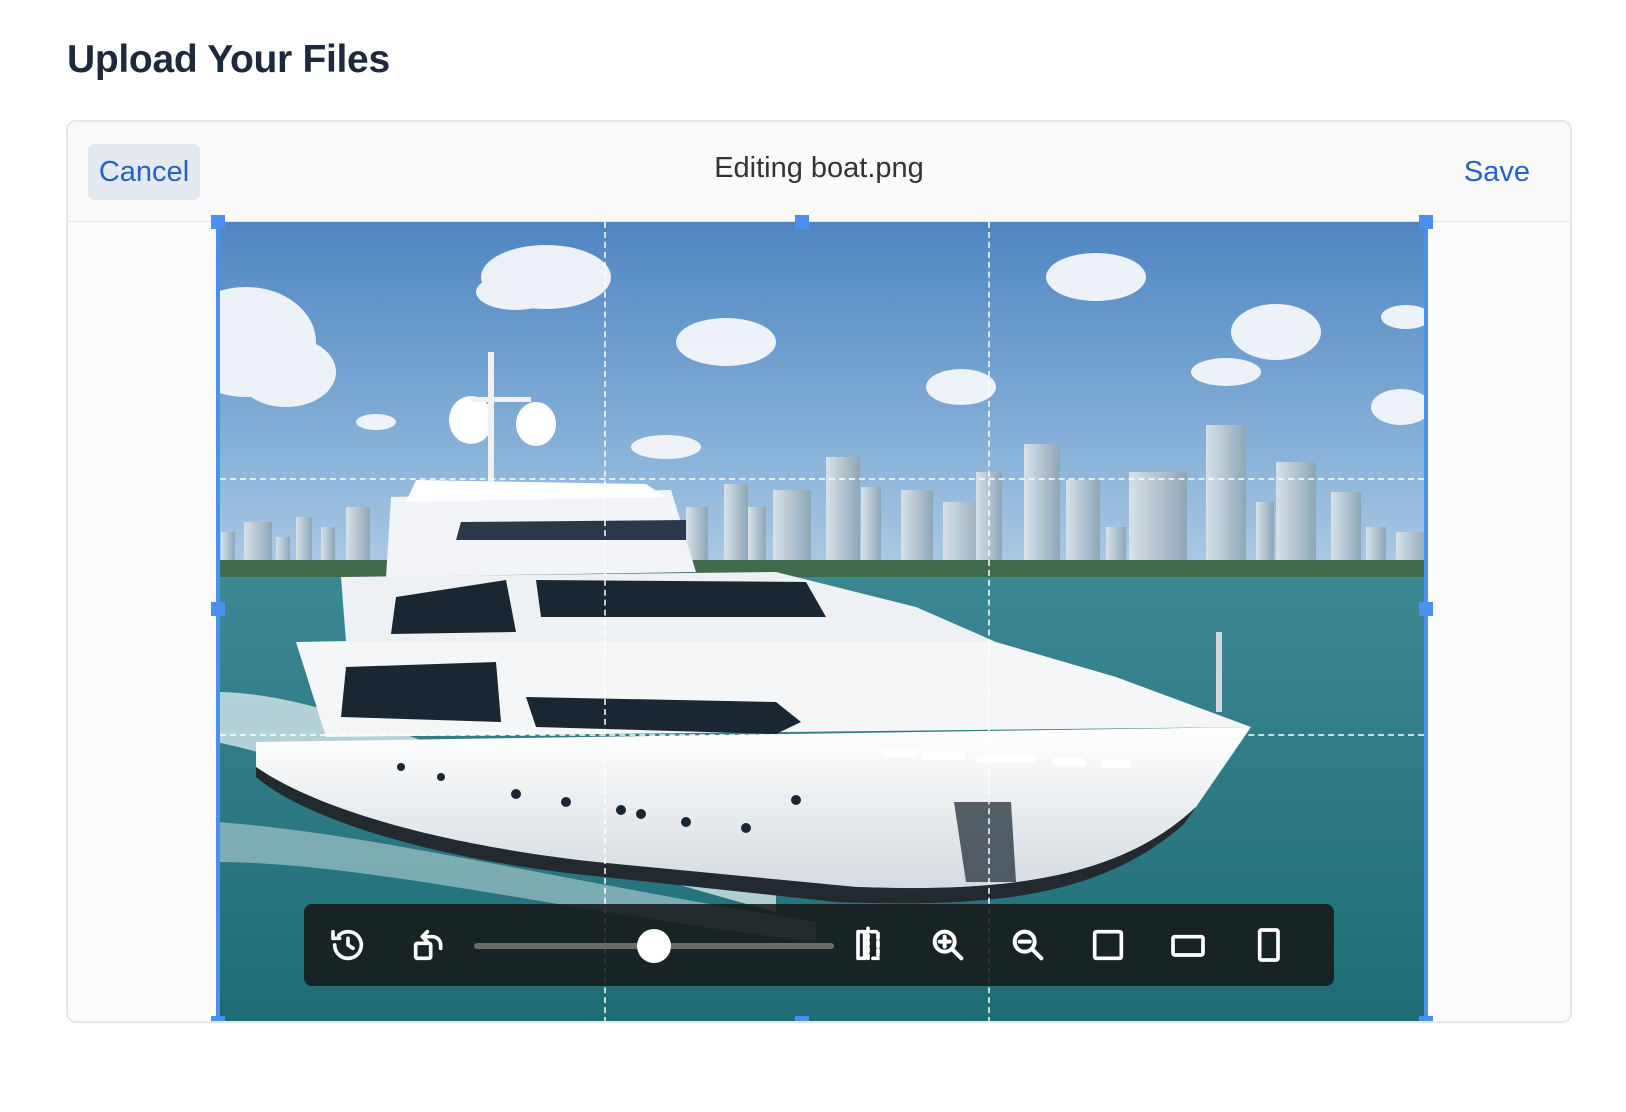 The height and width of the screenshot is (1112, 1626). I want to click on crop-handle-right, so click(1426, 609).